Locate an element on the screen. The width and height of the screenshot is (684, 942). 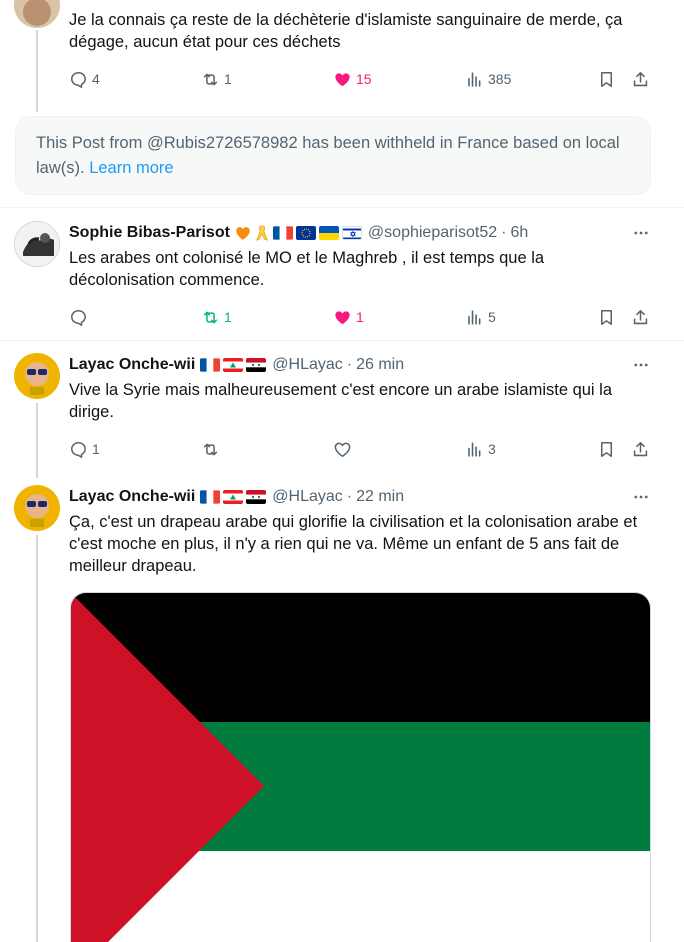
timestamp: 22 min is located at coordinates (380, 497).